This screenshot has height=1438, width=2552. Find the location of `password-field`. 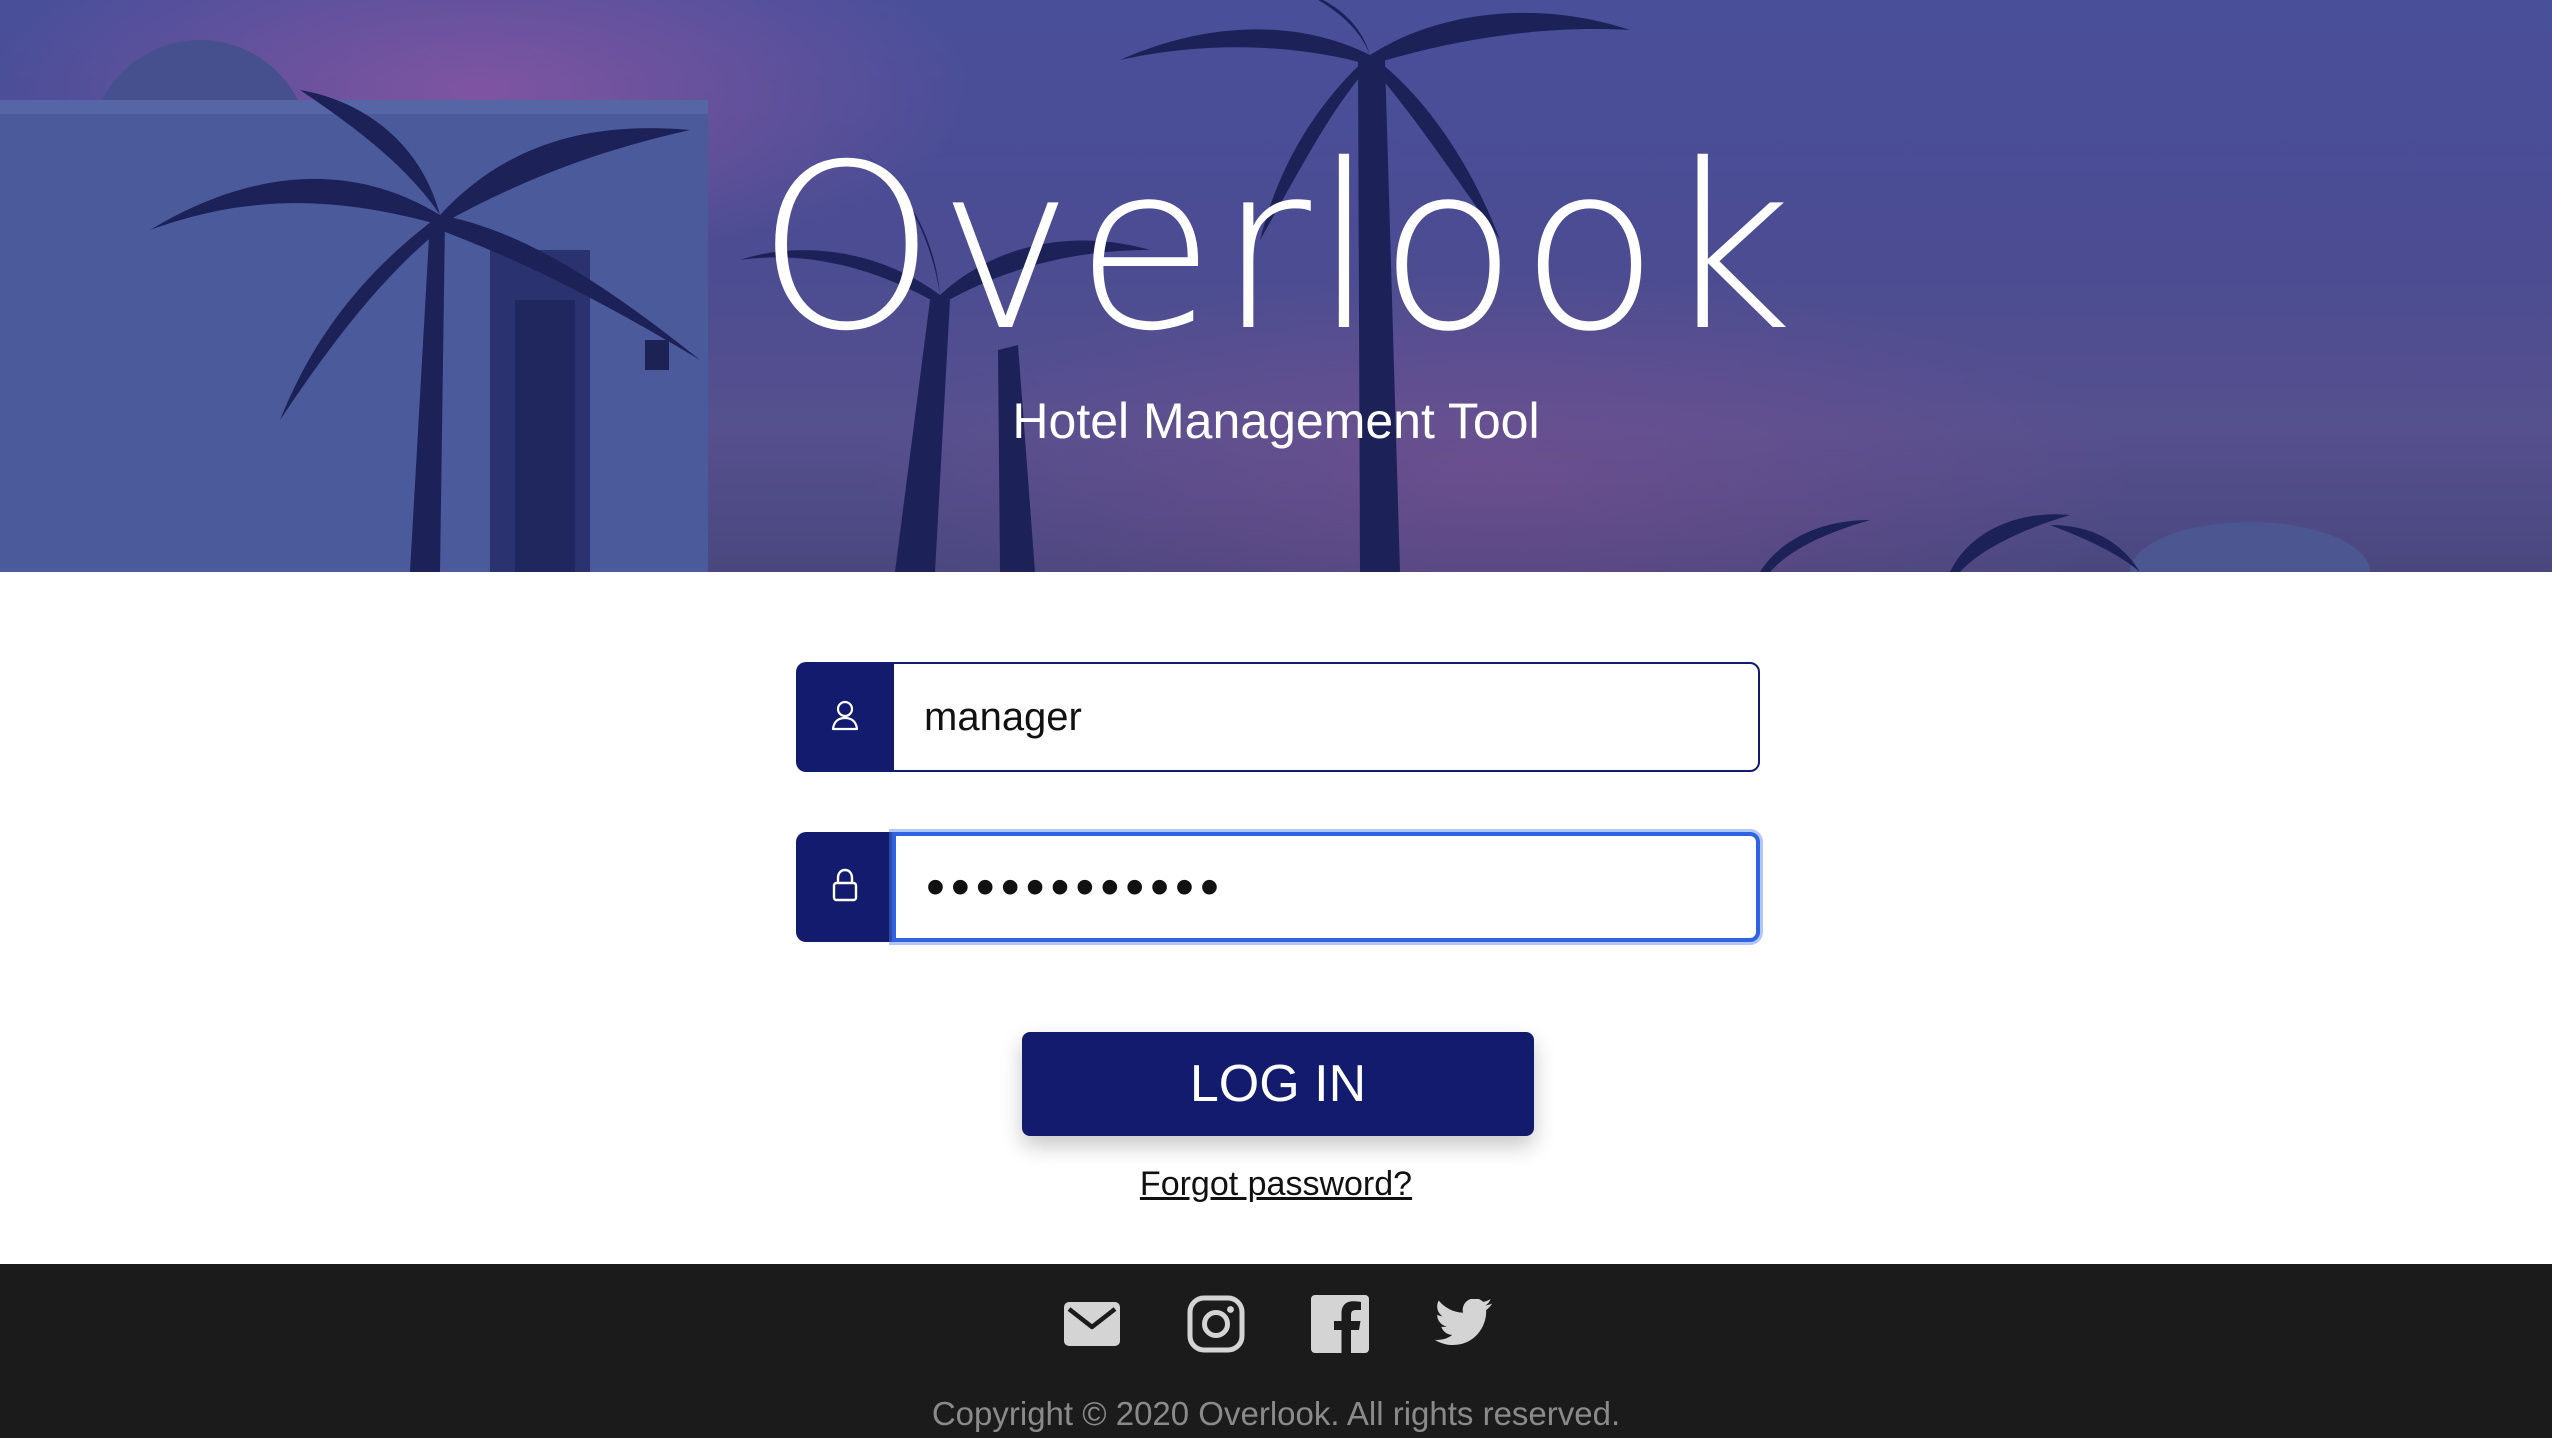

password-field is located at coordinates (1278, 887).